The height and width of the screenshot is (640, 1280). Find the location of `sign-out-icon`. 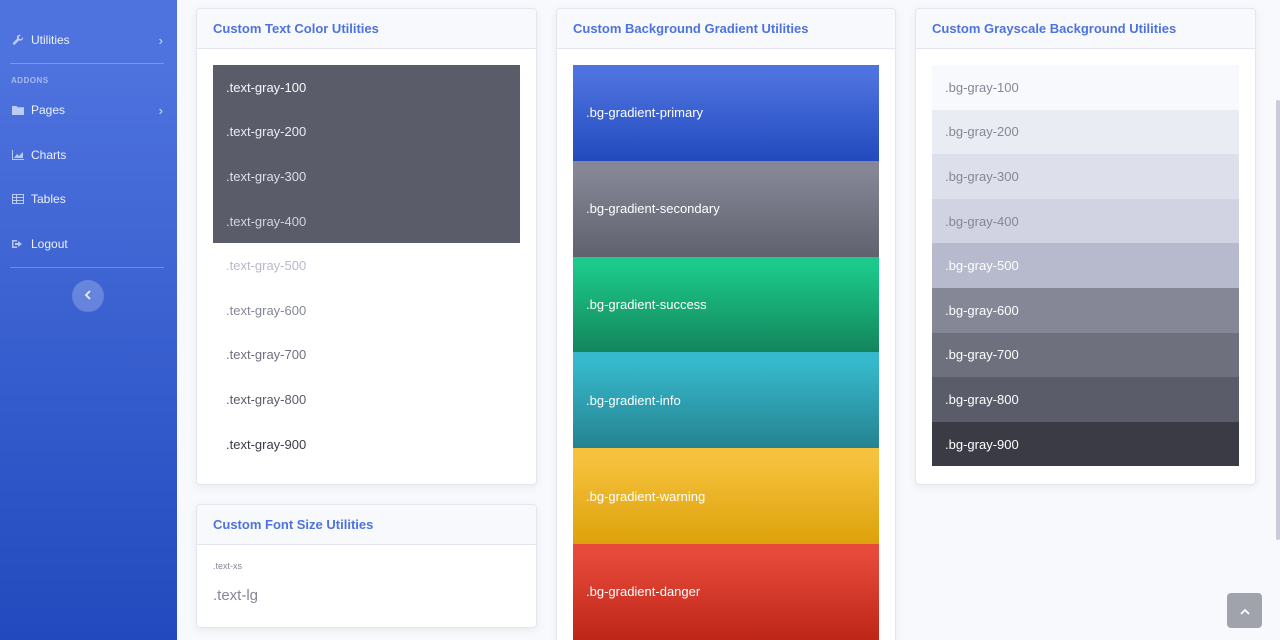

sign-out-icon is located at coordinates (18, 244).